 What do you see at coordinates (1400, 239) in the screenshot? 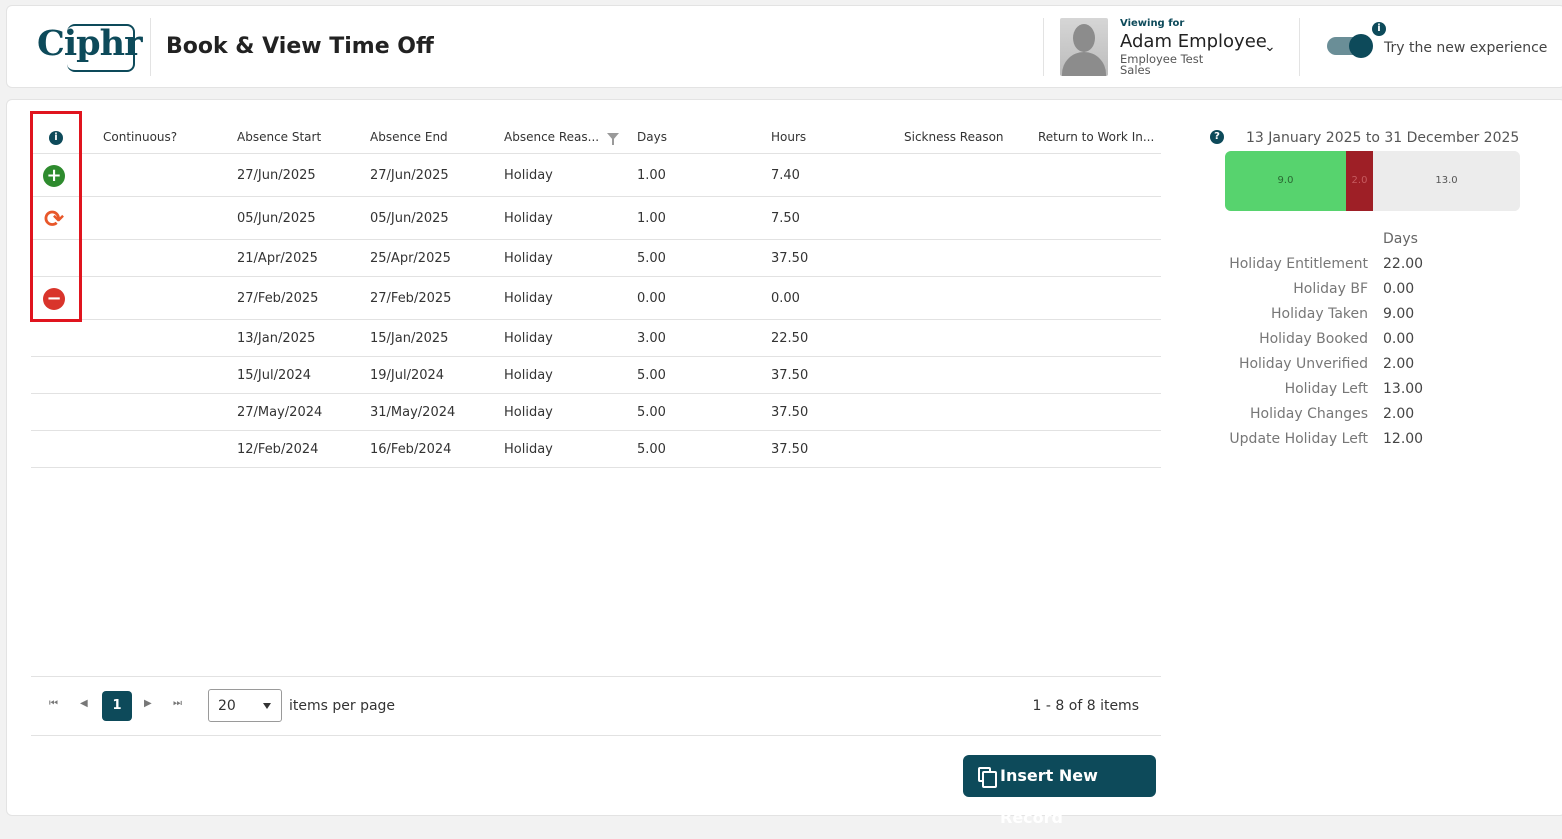
I see `days-column-header: Days` at bounding box center [1400, 239].